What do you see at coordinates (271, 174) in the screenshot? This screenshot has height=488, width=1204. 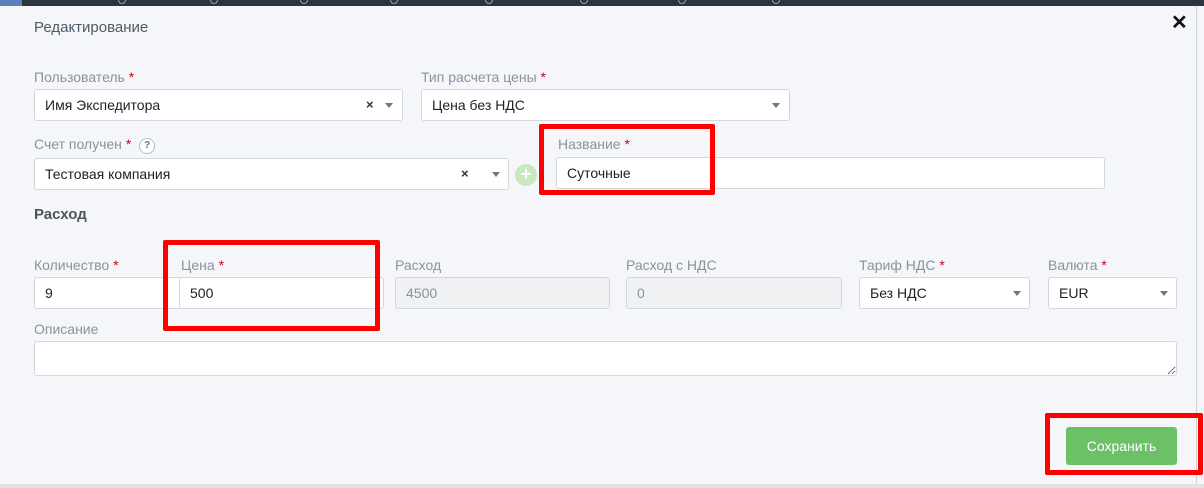 I see `invoice-select: Тестовая компания ×` at bounding box center [271, 174].